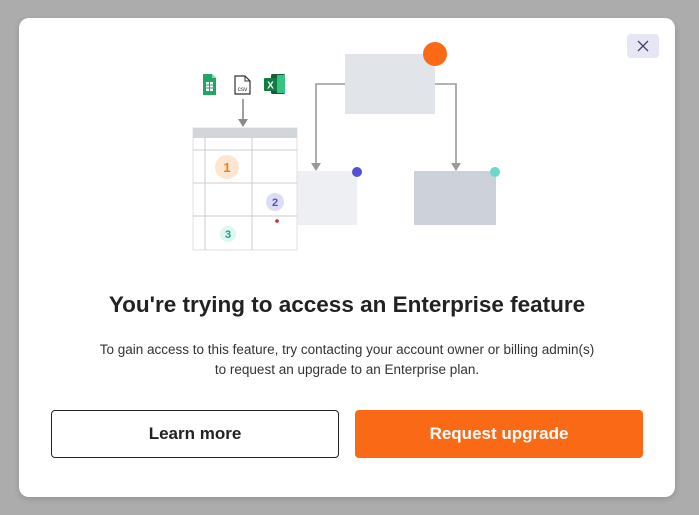 The image size is (699, 515). What do you see at coordinates (209, 84) in the screenshot?
I see `google-sheets-icon` at bounding box center [209, 84].